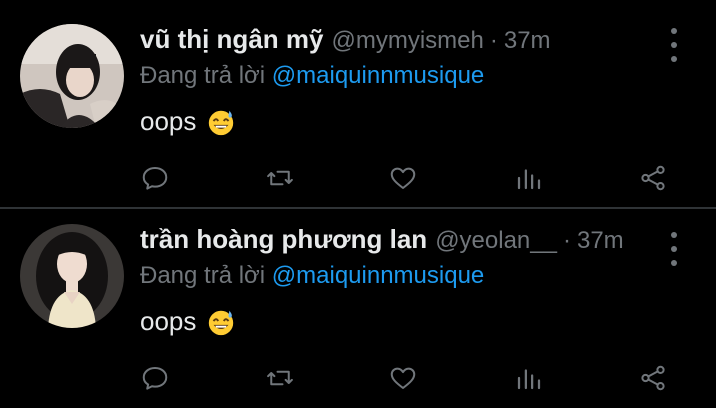  What do you see at coordinates (283, 239) in the screenshot?
I see `display-name: trần hoàng phương lan` at bounding box center [283, 239].